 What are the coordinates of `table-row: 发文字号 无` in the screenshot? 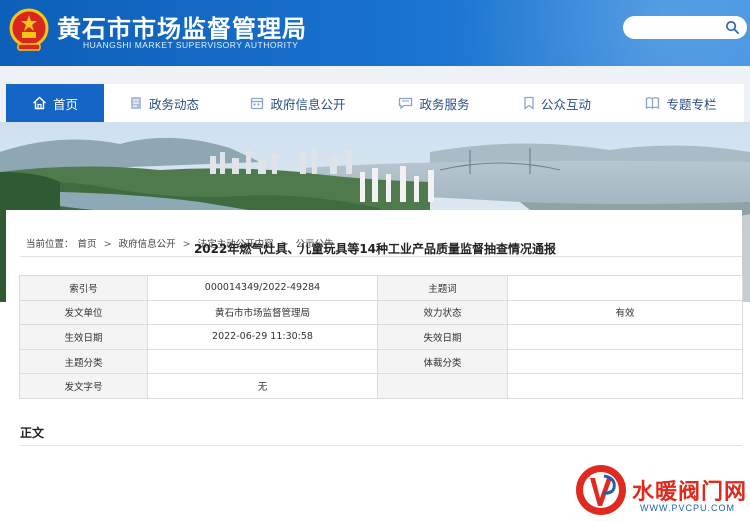 It's located at (381, 386).